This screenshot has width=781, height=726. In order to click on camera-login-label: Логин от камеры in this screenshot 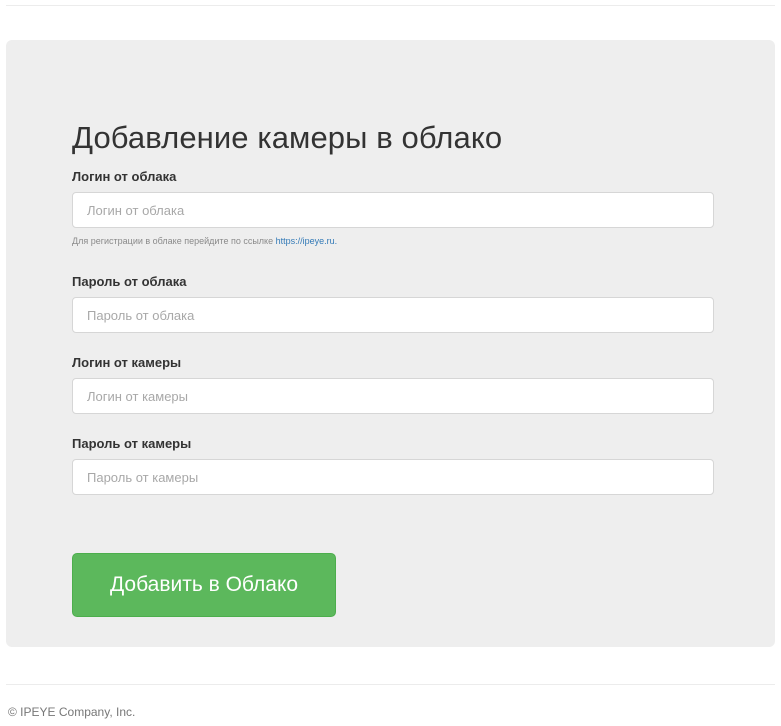, I will do `click(127, 362)`.